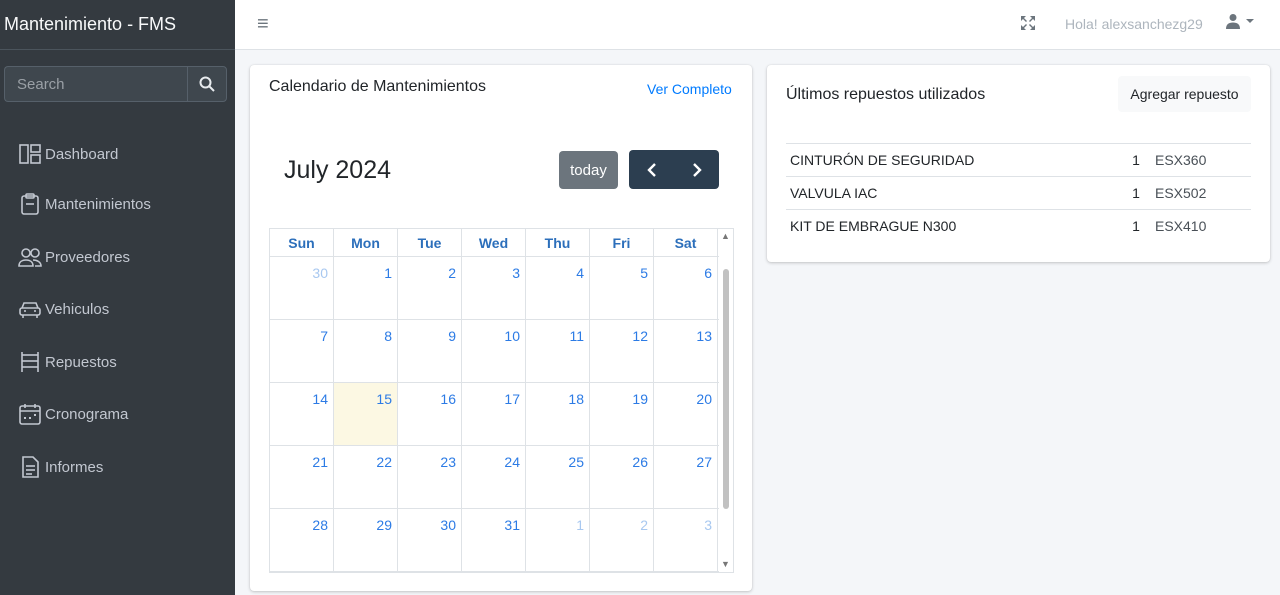 The height and width of the screenshot is (595, 1280). Describe the element at coordinates (302, 477) in the screenshot. I see `calendar-day-cell: 21` at that location.